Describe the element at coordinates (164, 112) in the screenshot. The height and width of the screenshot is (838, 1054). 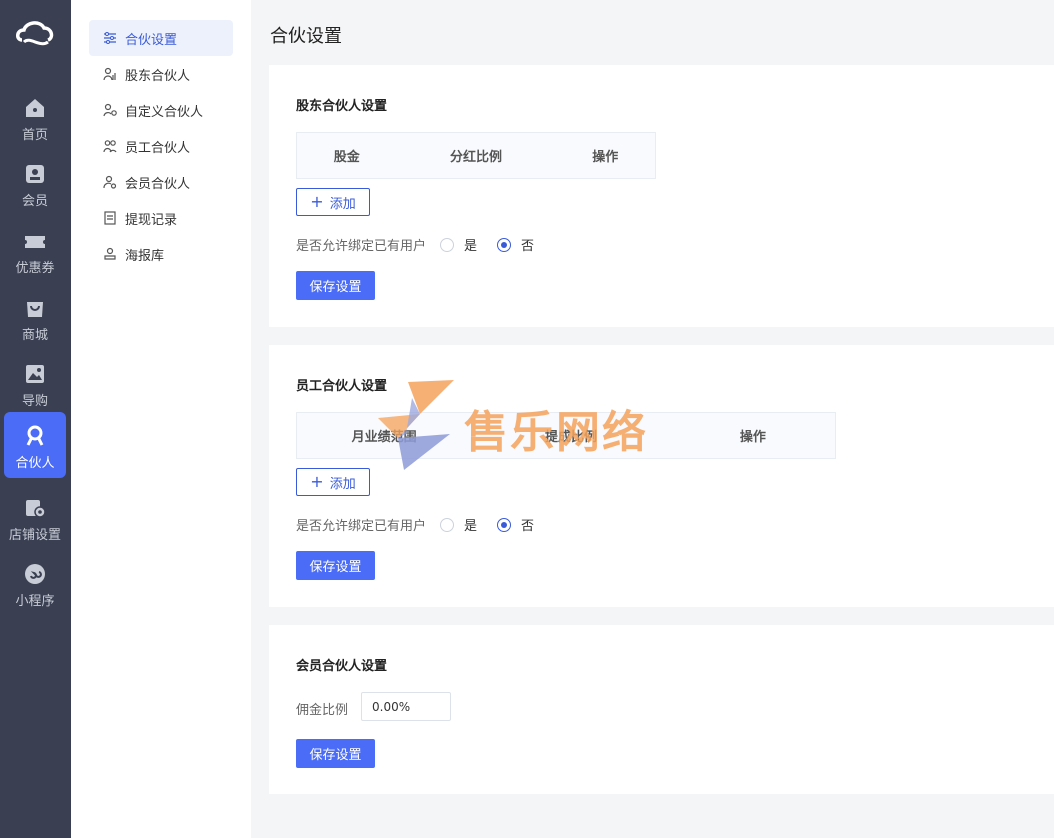
I see `subnav-label: 自定义合伙人` at that location.